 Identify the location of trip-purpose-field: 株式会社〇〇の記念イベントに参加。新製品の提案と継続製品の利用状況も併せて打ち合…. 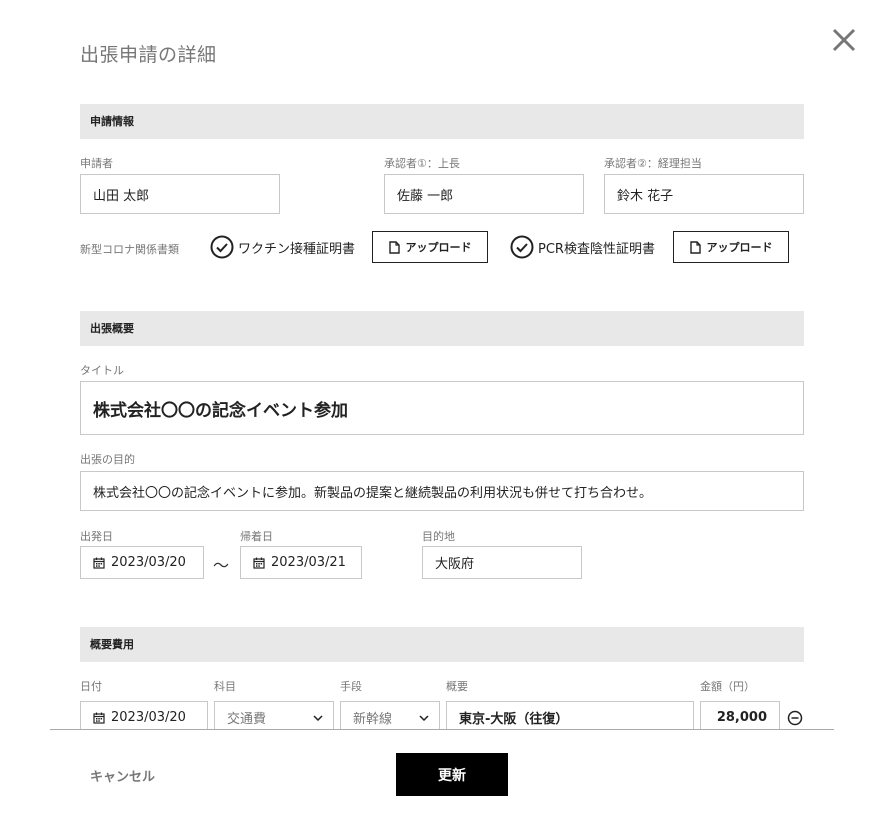
(442, 491).